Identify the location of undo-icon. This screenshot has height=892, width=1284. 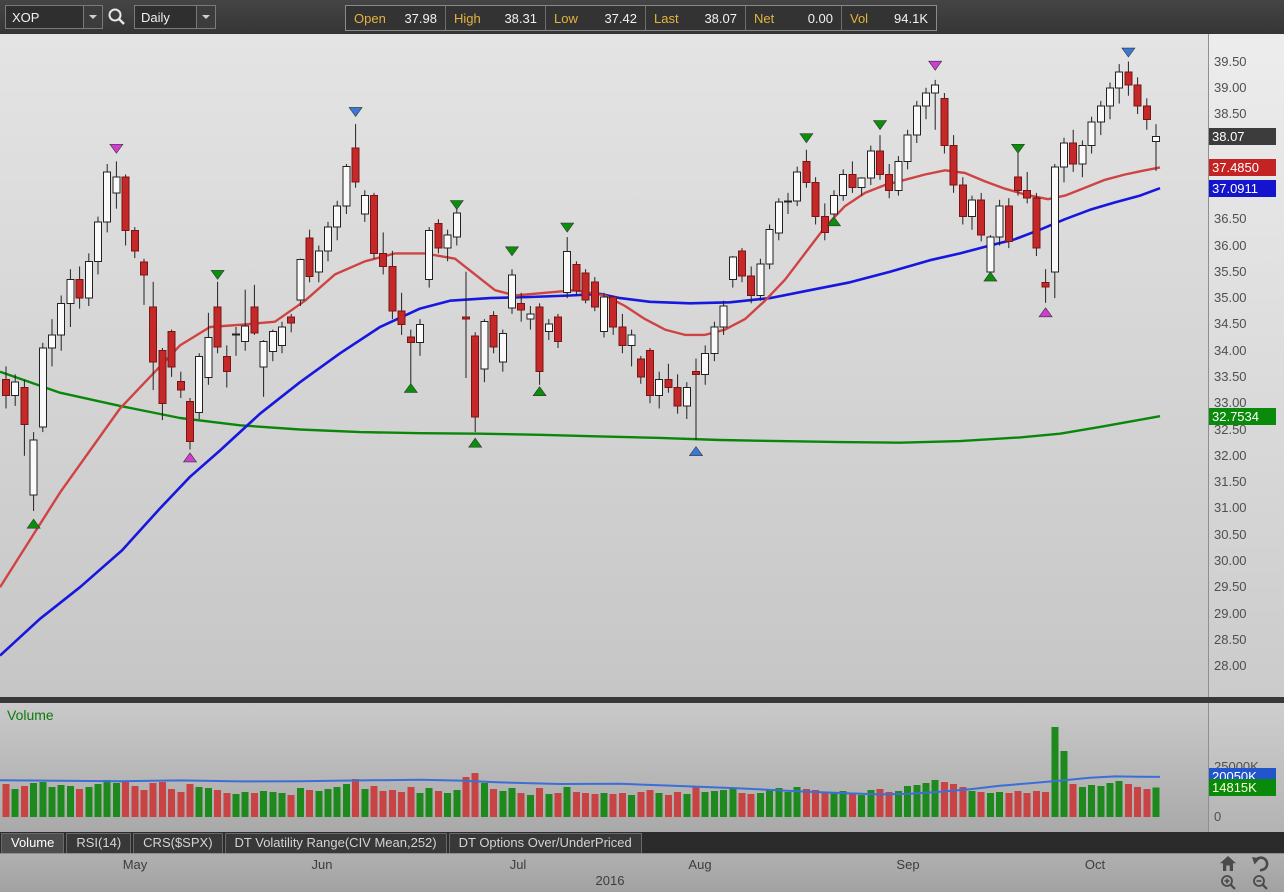
(1260, 864).